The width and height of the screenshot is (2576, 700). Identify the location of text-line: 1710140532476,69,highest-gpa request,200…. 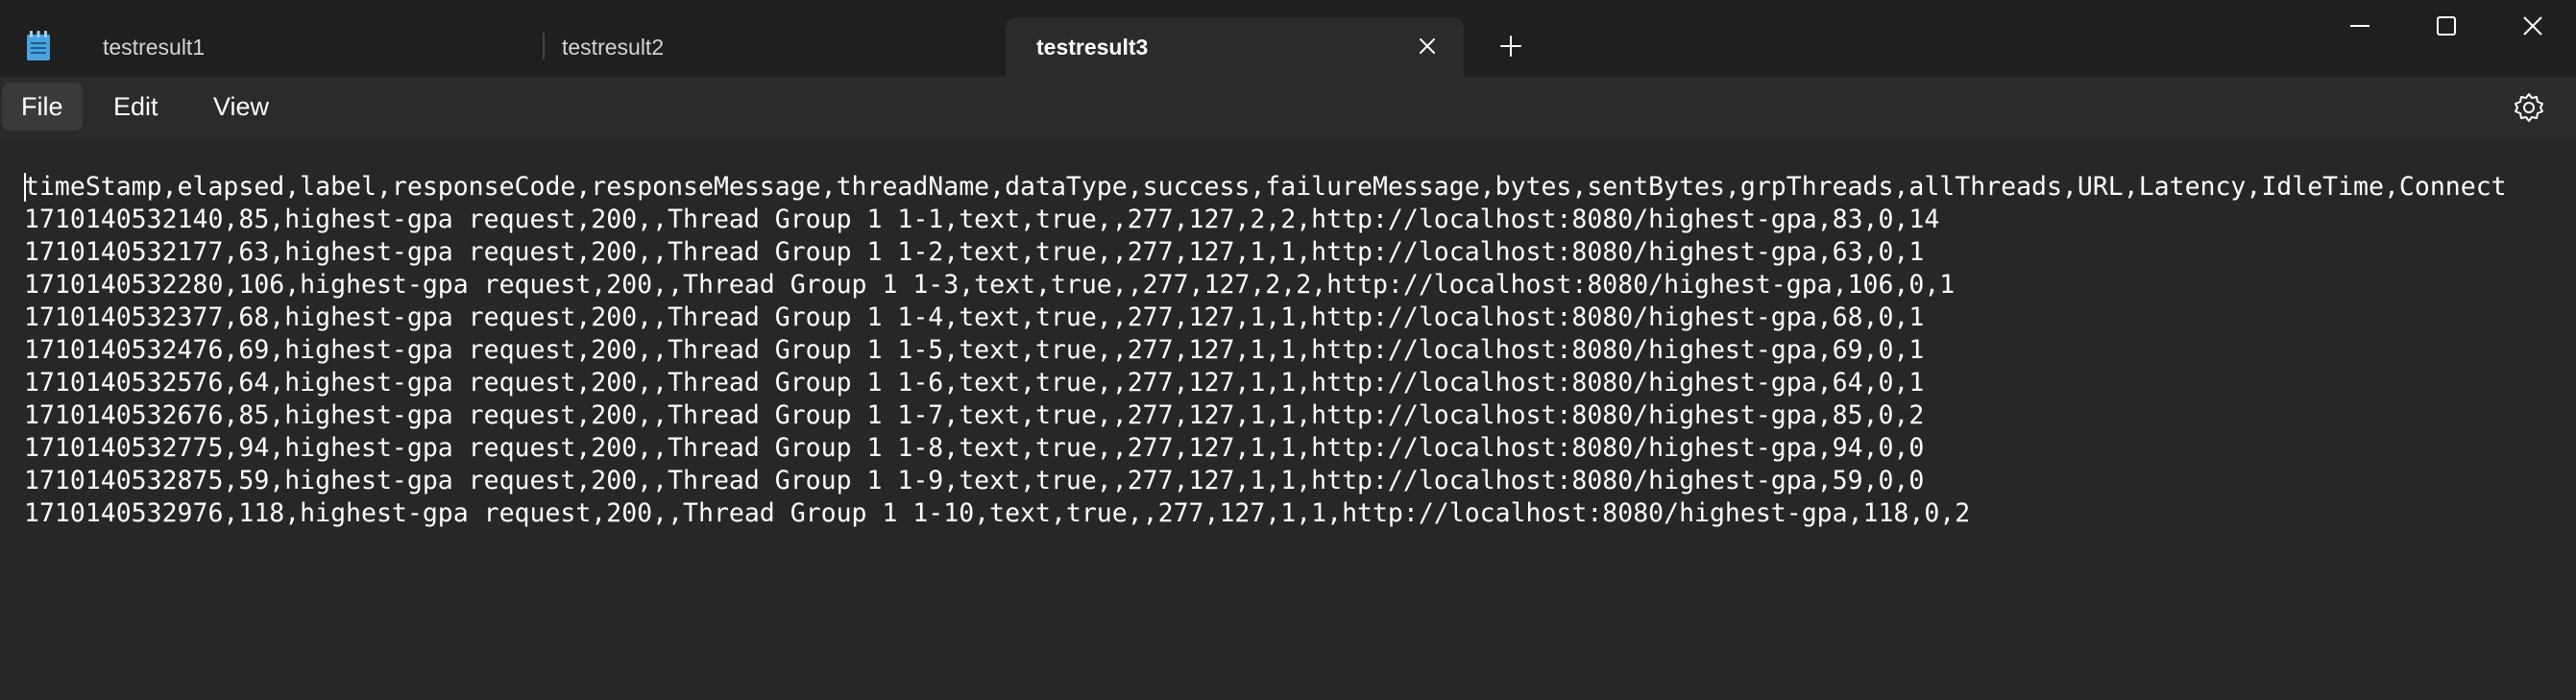
(974, 350).